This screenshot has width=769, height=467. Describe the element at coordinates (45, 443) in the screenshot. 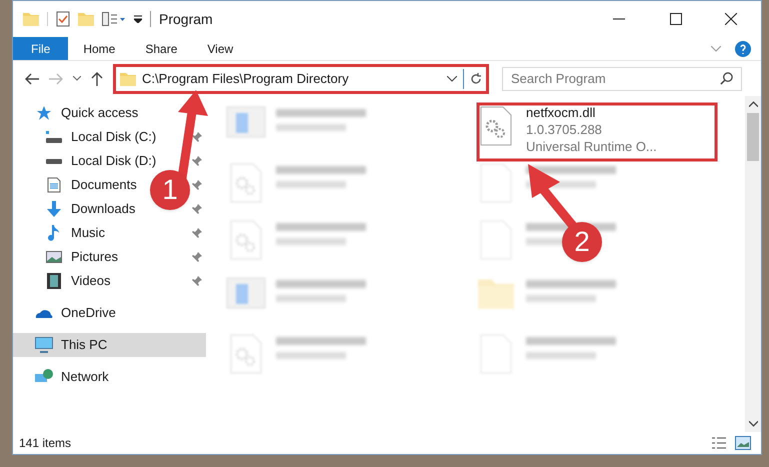

I see `item-count: 141 items` at that location.